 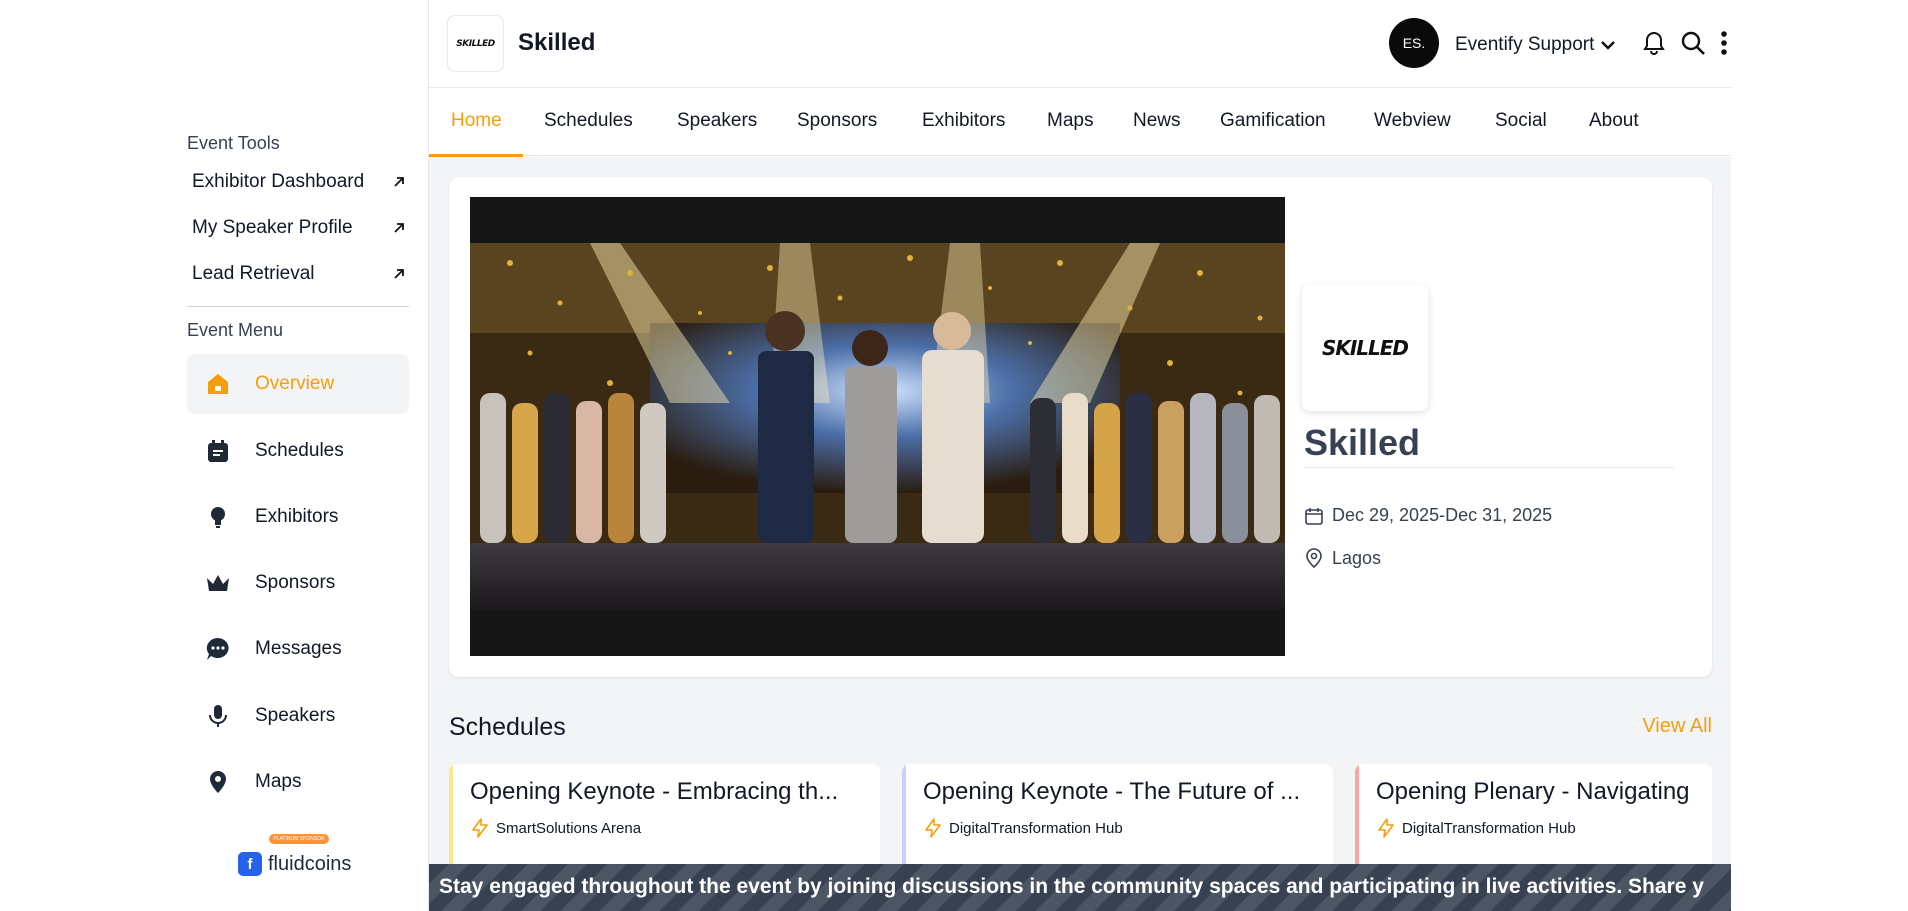 What do you see at coordinates (272, 227) in the screenshot?
I see `tool-link-label: My Speaker Profile` at bounding box center [272, 227].